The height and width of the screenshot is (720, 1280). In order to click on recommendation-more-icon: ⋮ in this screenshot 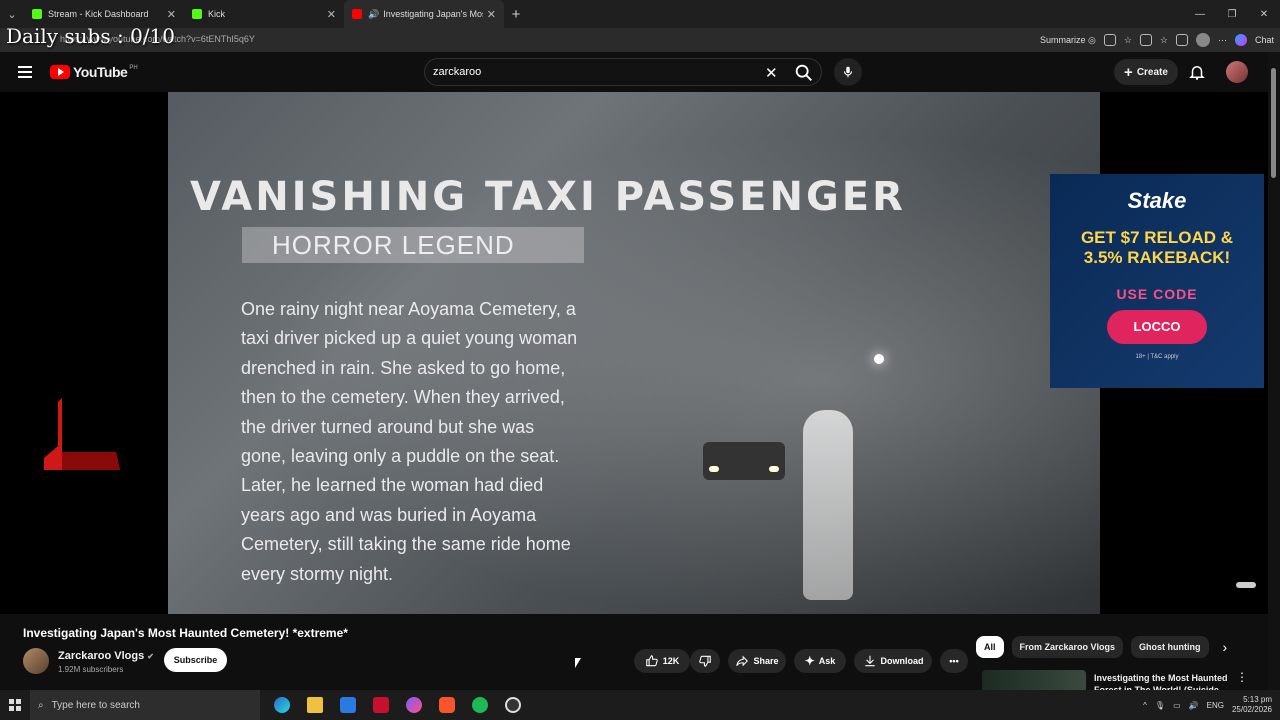, I will do `click(1242, 677)`.